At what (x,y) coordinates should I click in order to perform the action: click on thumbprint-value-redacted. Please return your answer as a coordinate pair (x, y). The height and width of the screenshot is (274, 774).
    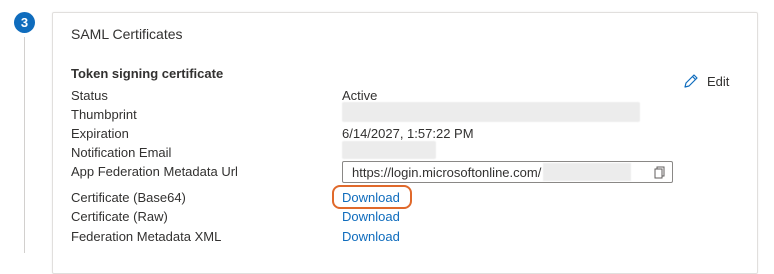
    Looking at the image, I should click on (491, 112).